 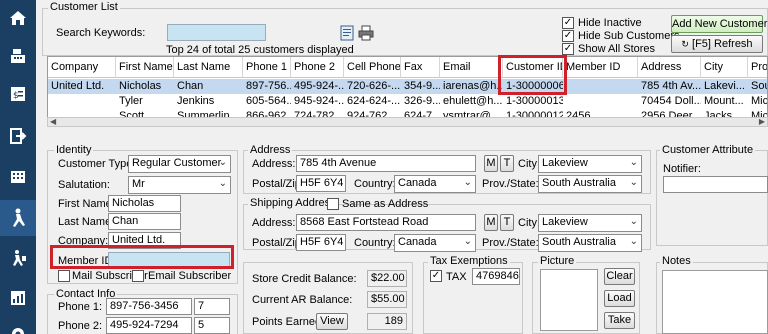 I want to click on show-all-stores-checkbox: ✓, so click(x=568, y=49).